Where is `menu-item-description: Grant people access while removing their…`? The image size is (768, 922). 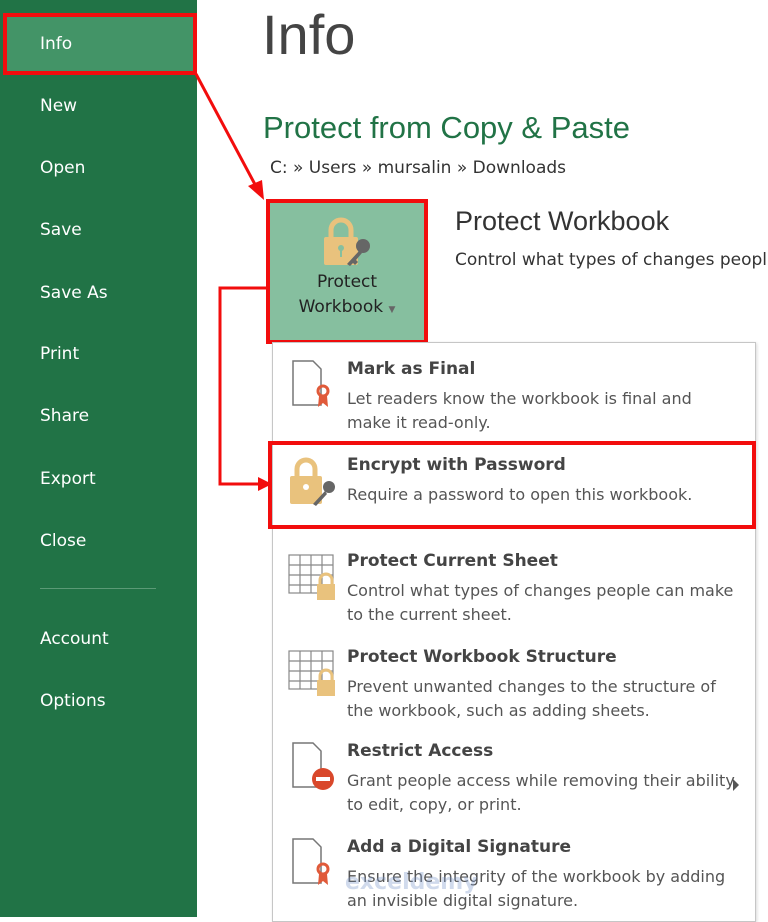
menu-item-description: Grant people access while removing their… is located at coordinates (541, 792).